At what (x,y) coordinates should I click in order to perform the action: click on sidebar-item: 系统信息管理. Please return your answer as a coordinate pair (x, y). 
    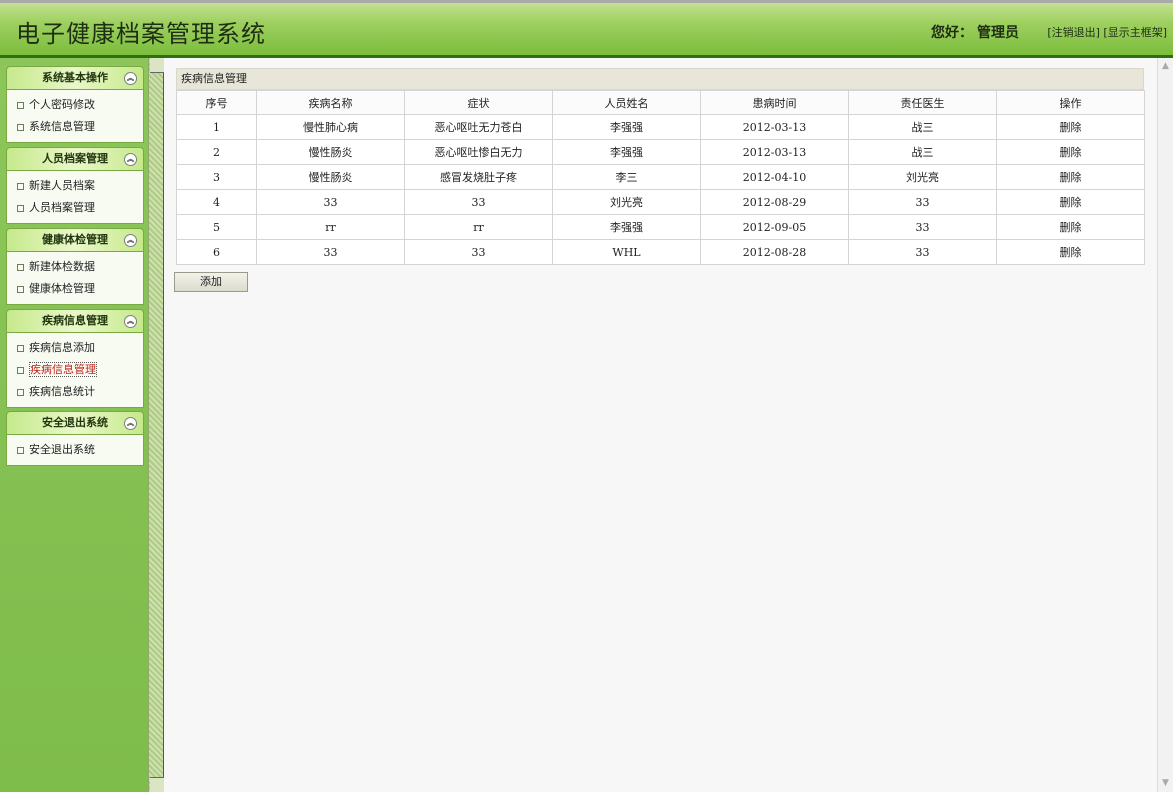
    Looking at the image, I should click on (75, 127).